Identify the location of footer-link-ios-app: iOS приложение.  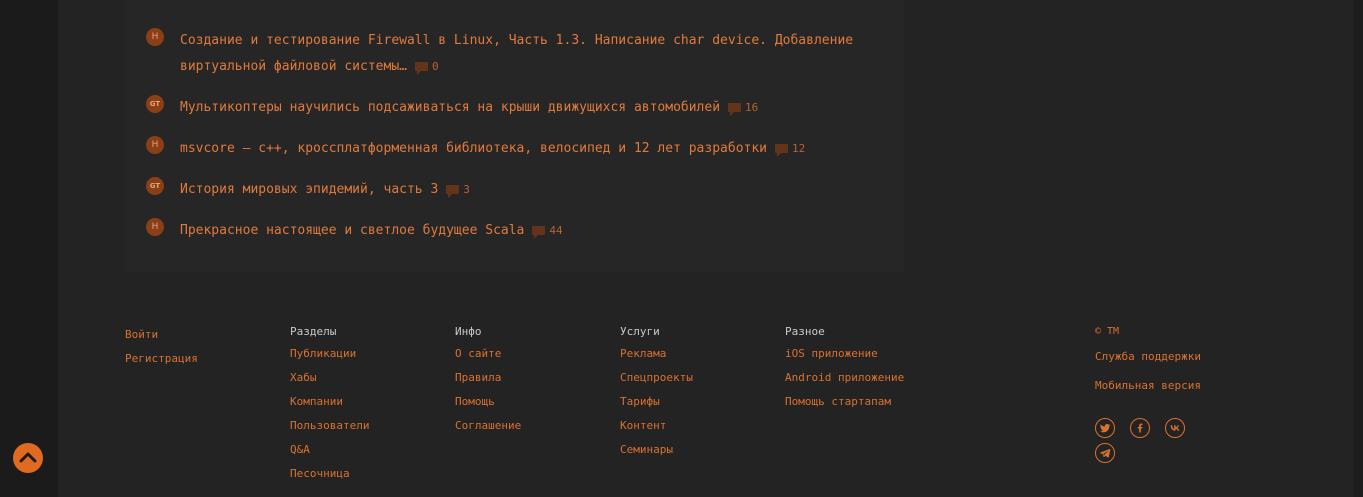
(844, 354).